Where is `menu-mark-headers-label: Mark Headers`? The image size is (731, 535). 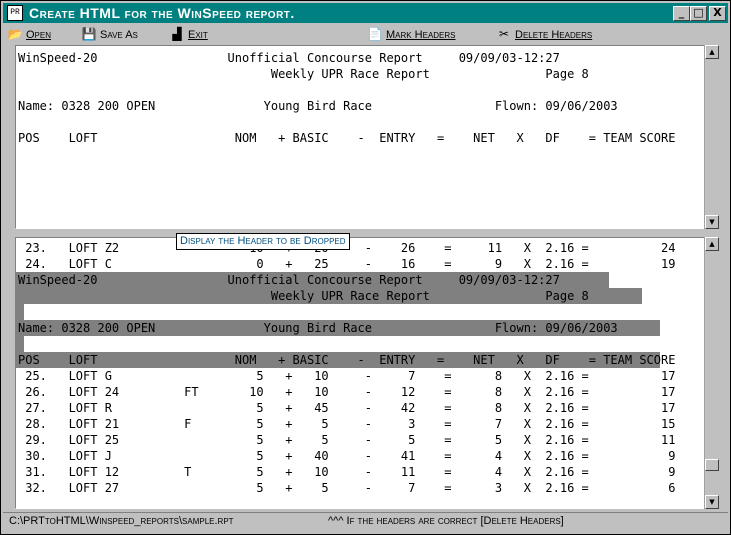
menu-mark-headers-label: Mark Headers is located at coordinates (421, 35).